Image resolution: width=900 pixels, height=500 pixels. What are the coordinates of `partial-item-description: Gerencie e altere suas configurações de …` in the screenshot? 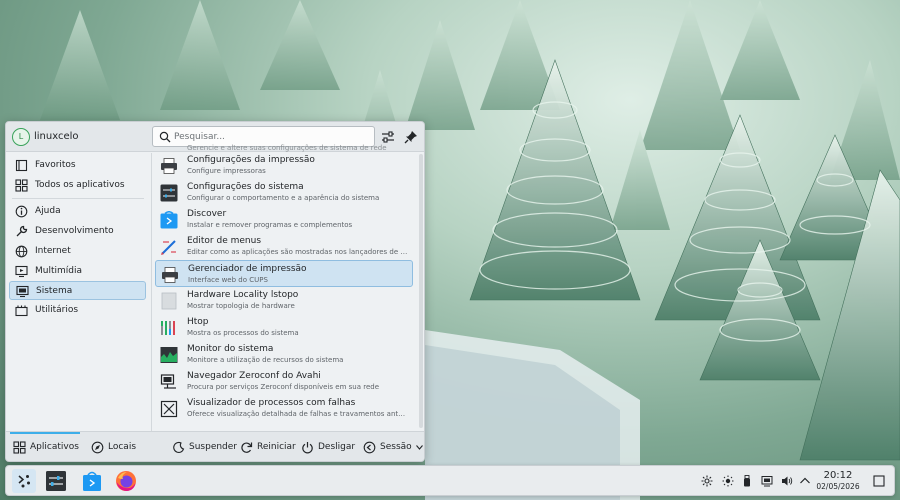 It's located at (287, 148).